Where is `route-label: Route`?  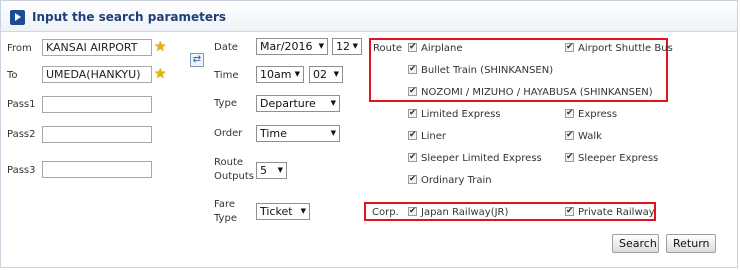 route-label: Route is located at coordinates (388, 48).